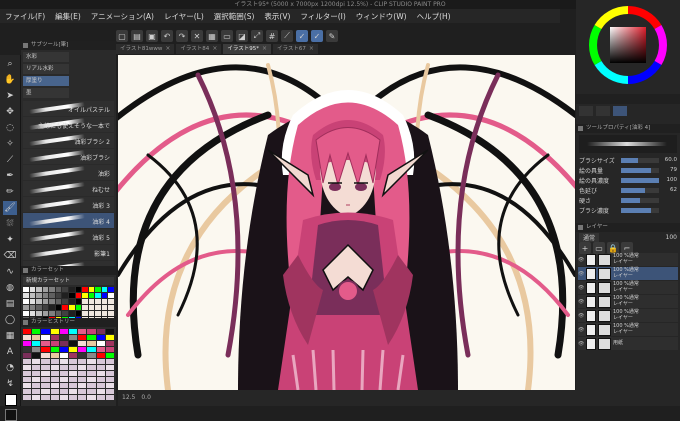  Describe the element at coordinates (68, 108) in the screenshot. I see `brush-item: オイルパステル` at that location.